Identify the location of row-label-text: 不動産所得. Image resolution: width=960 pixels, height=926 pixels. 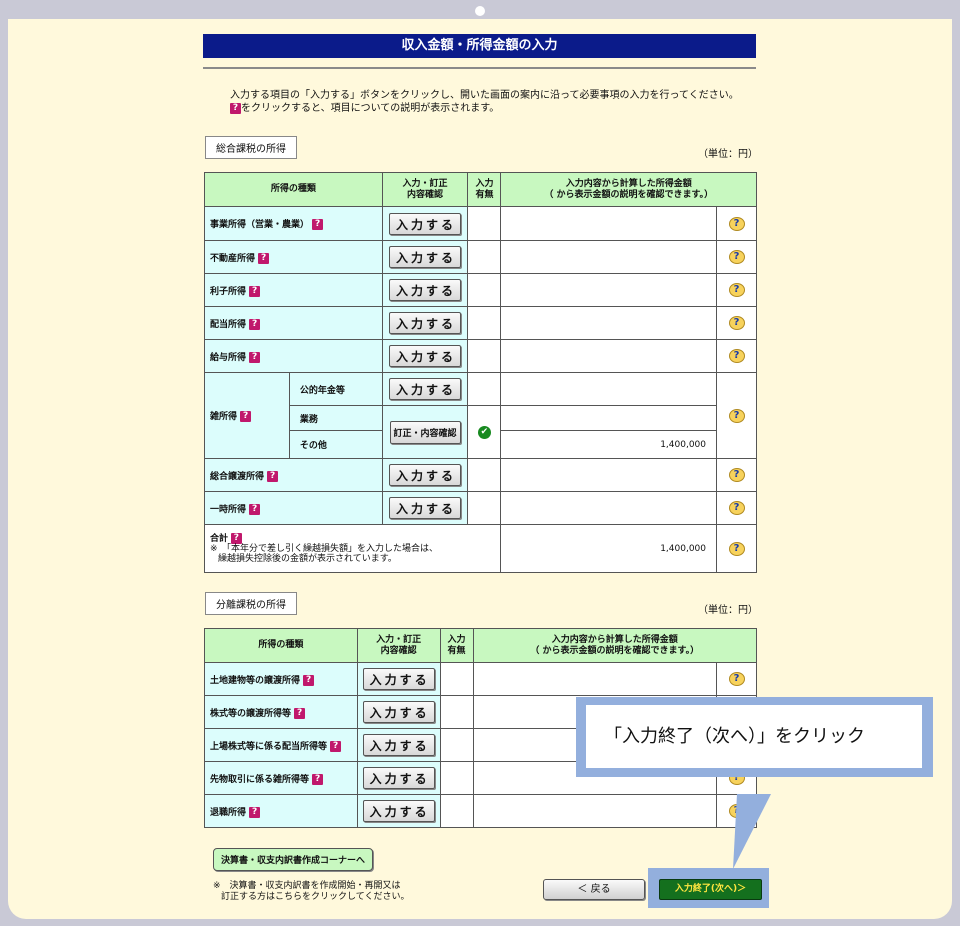
(233, 258).